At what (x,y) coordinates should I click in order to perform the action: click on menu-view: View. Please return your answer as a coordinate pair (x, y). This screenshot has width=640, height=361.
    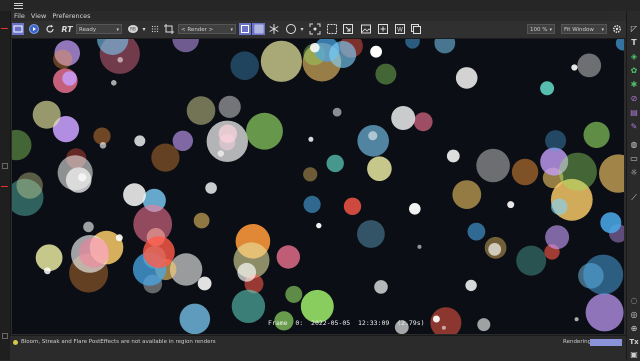
    Looking at the image, I should click on (38, 16).